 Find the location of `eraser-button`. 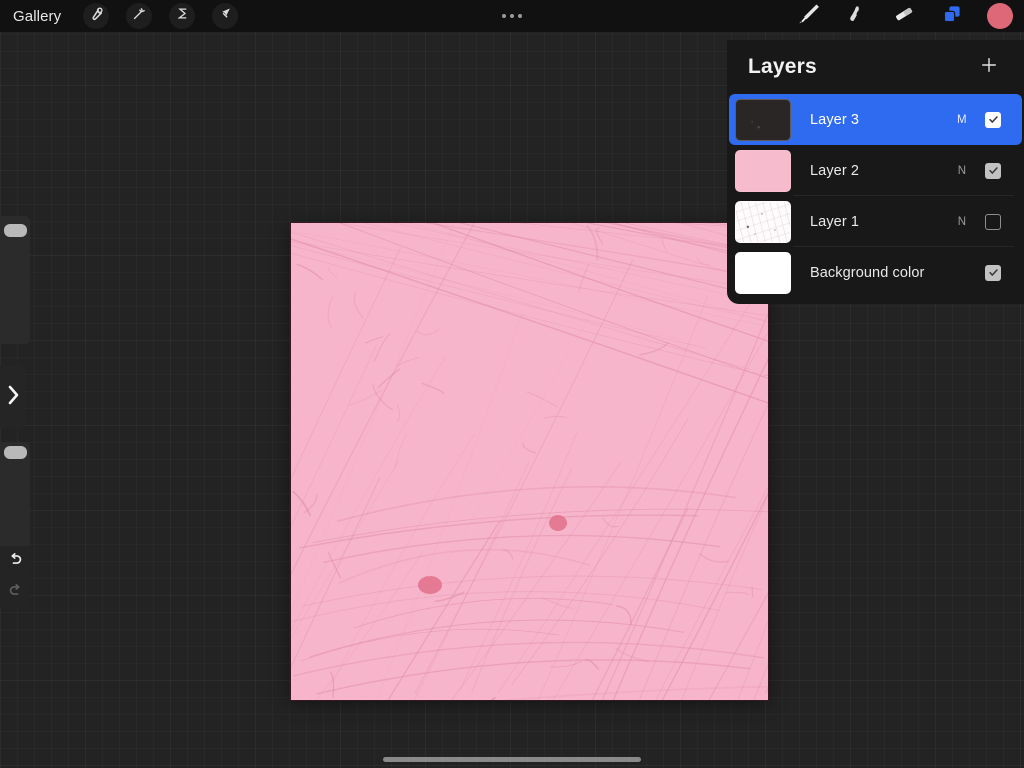

eraser-button is located at coordinates (904, 16).